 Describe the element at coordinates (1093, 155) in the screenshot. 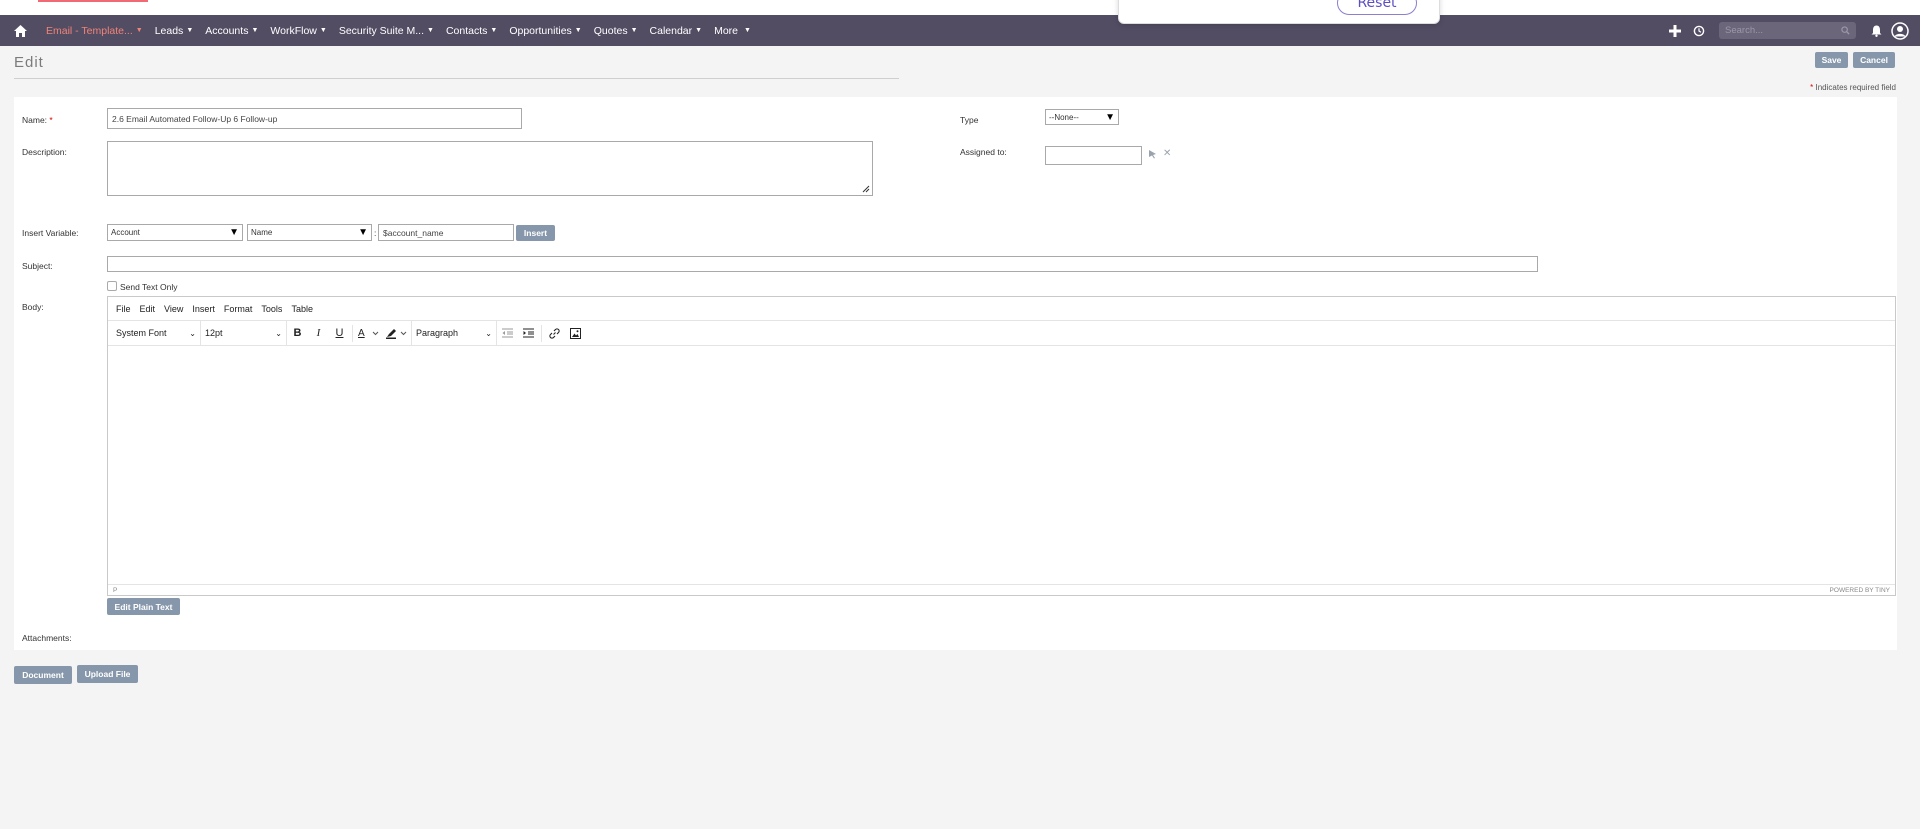

I see `assigned-to-field` at that location.